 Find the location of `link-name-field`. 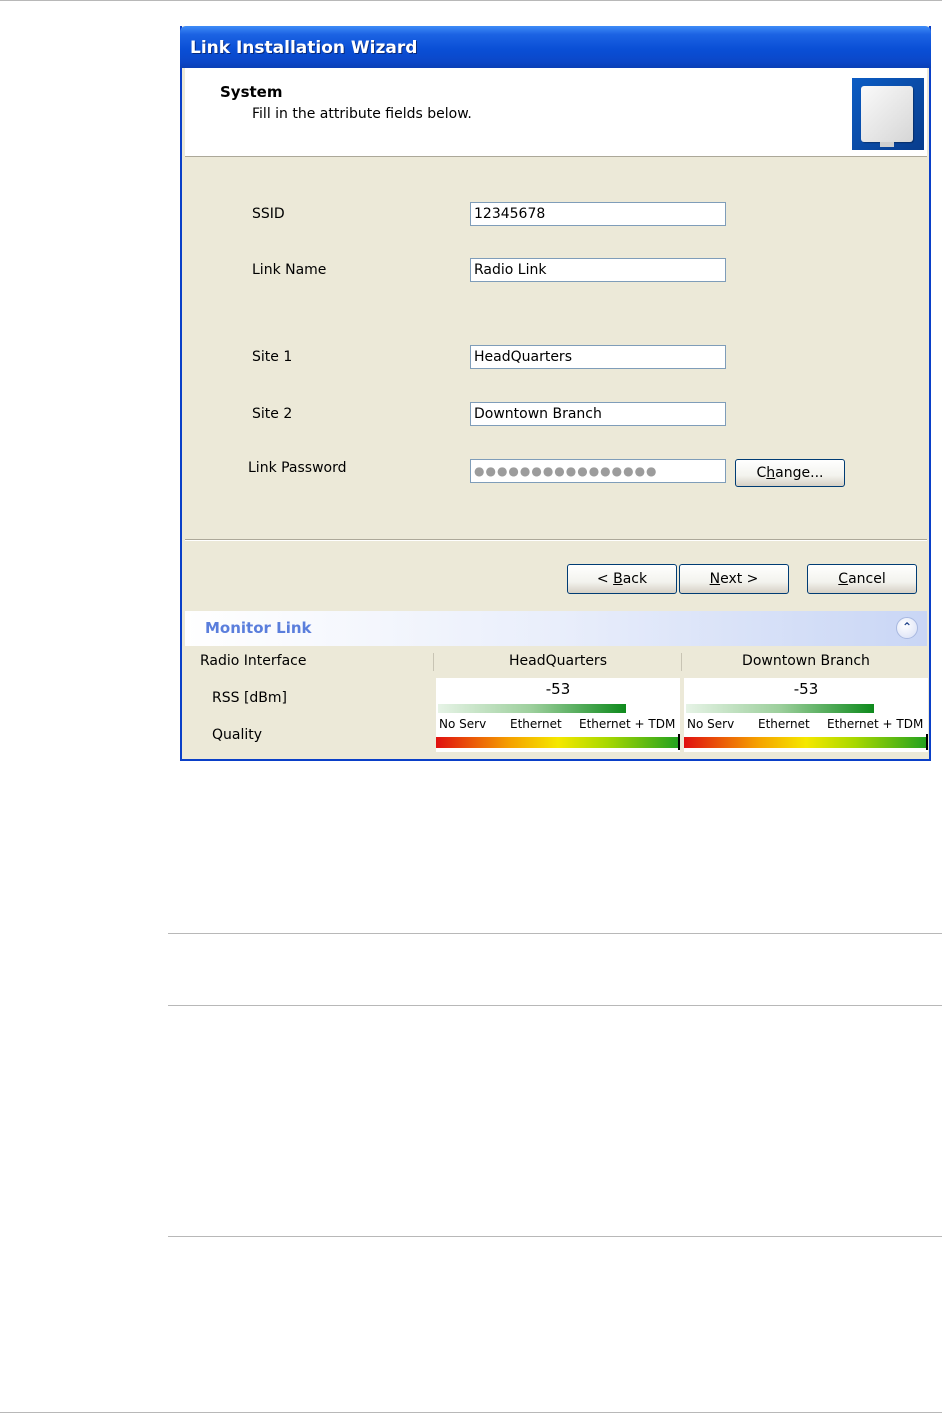

link-name-field is located at coordinates (598, 270).